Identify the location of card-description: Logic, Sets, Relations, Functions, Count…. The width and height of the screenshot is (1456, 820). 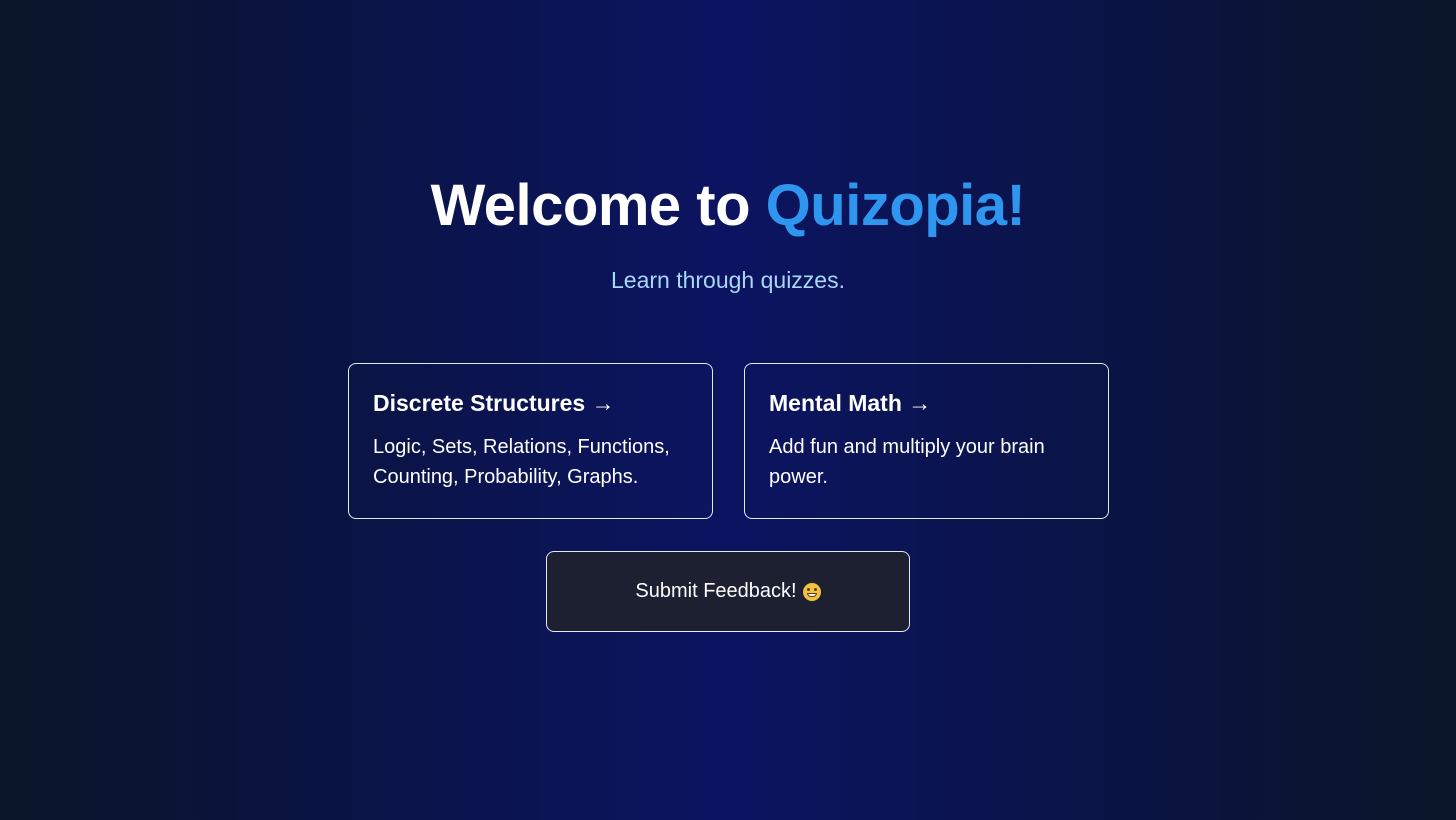
(521, 462).